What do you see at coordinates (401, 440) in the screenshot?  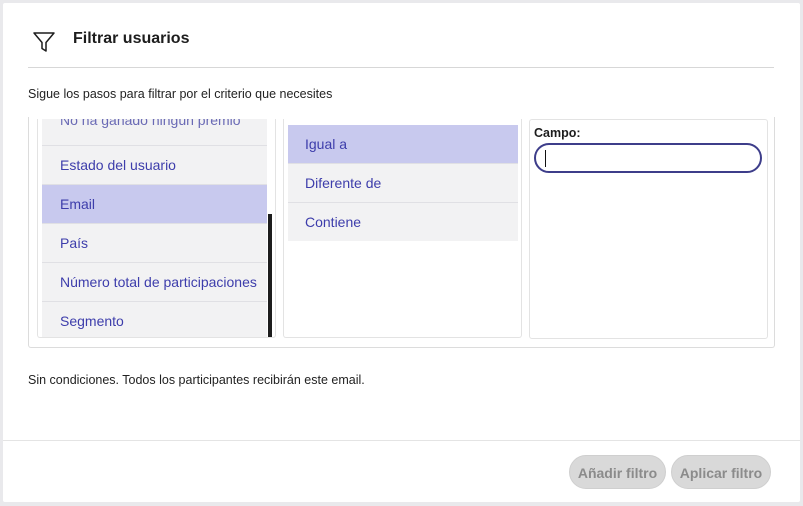 I see `footer-divider` at bounding box center [401, 440].